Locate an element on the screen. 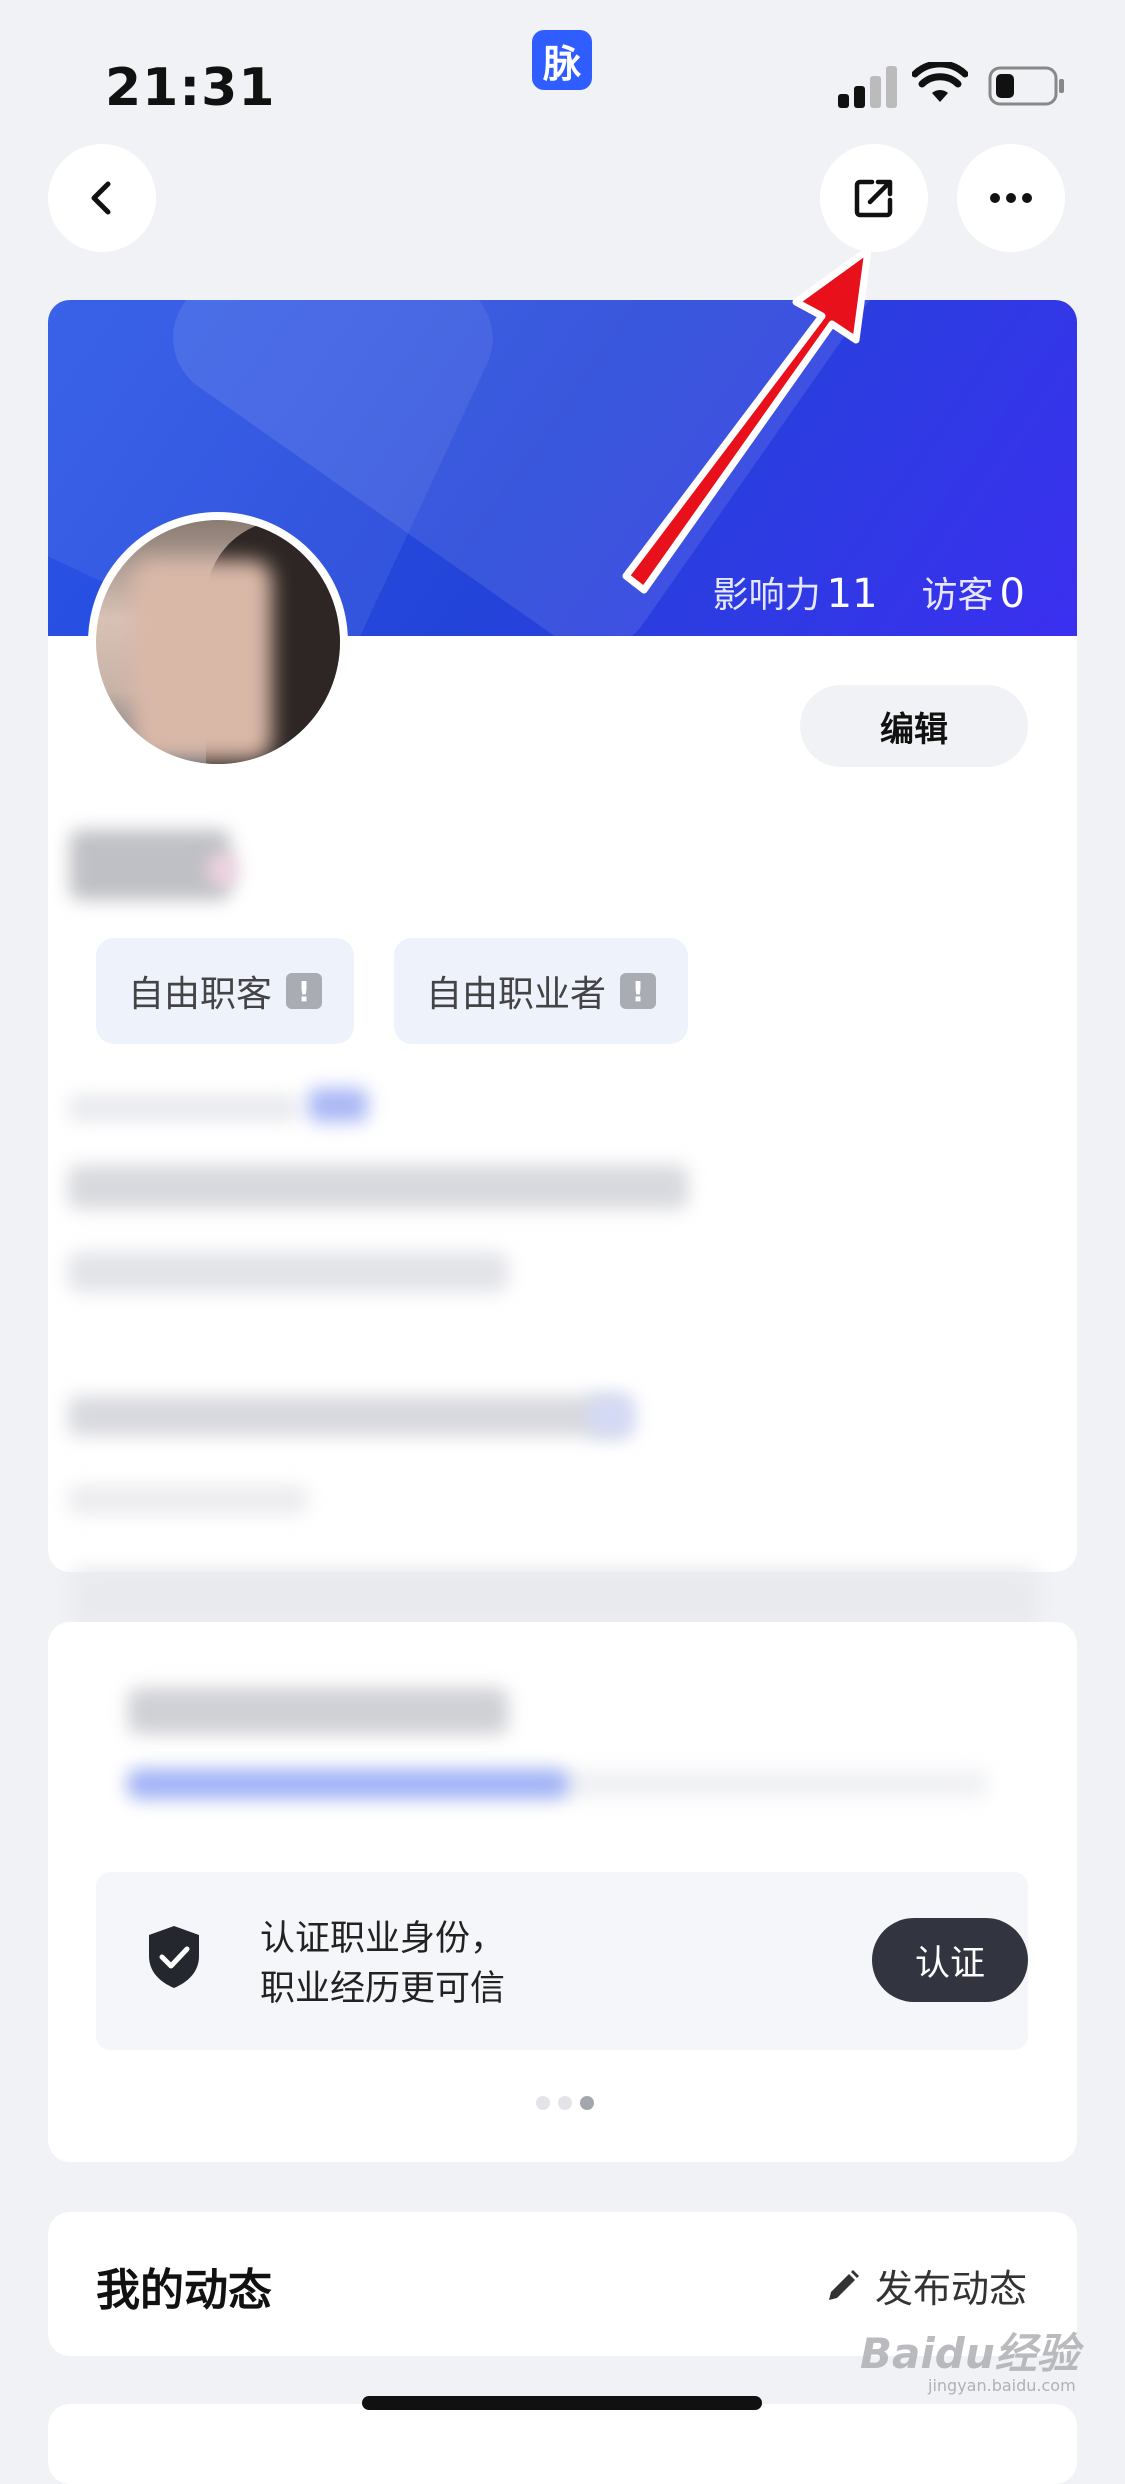  visitor-label: 访客 is located at coordinates (957, 595).